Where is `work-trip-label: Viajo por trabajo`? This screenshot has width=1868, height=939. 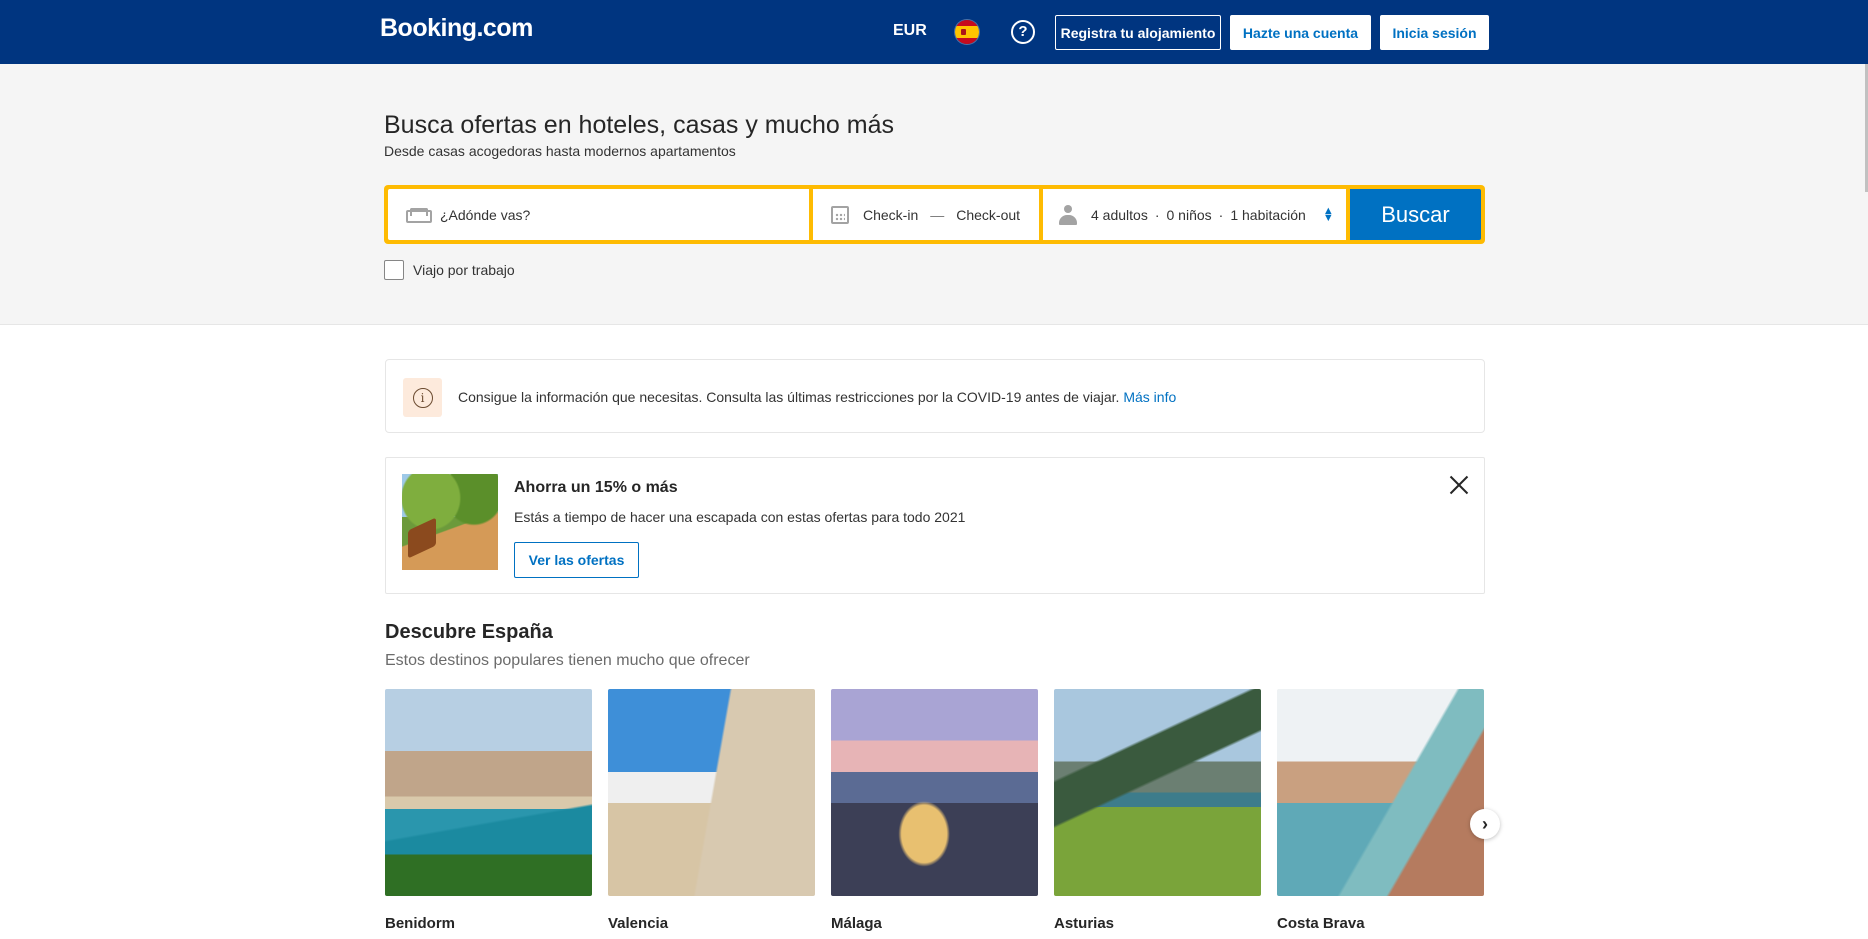 work-trip-label: Viajo por trabajo is located at coordinates (464, 270).